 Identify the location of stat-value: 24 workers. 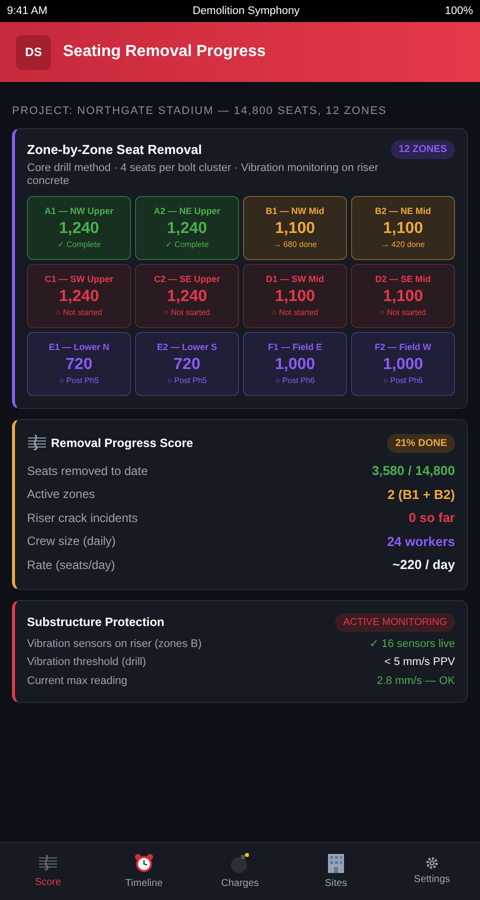
(421, 541).